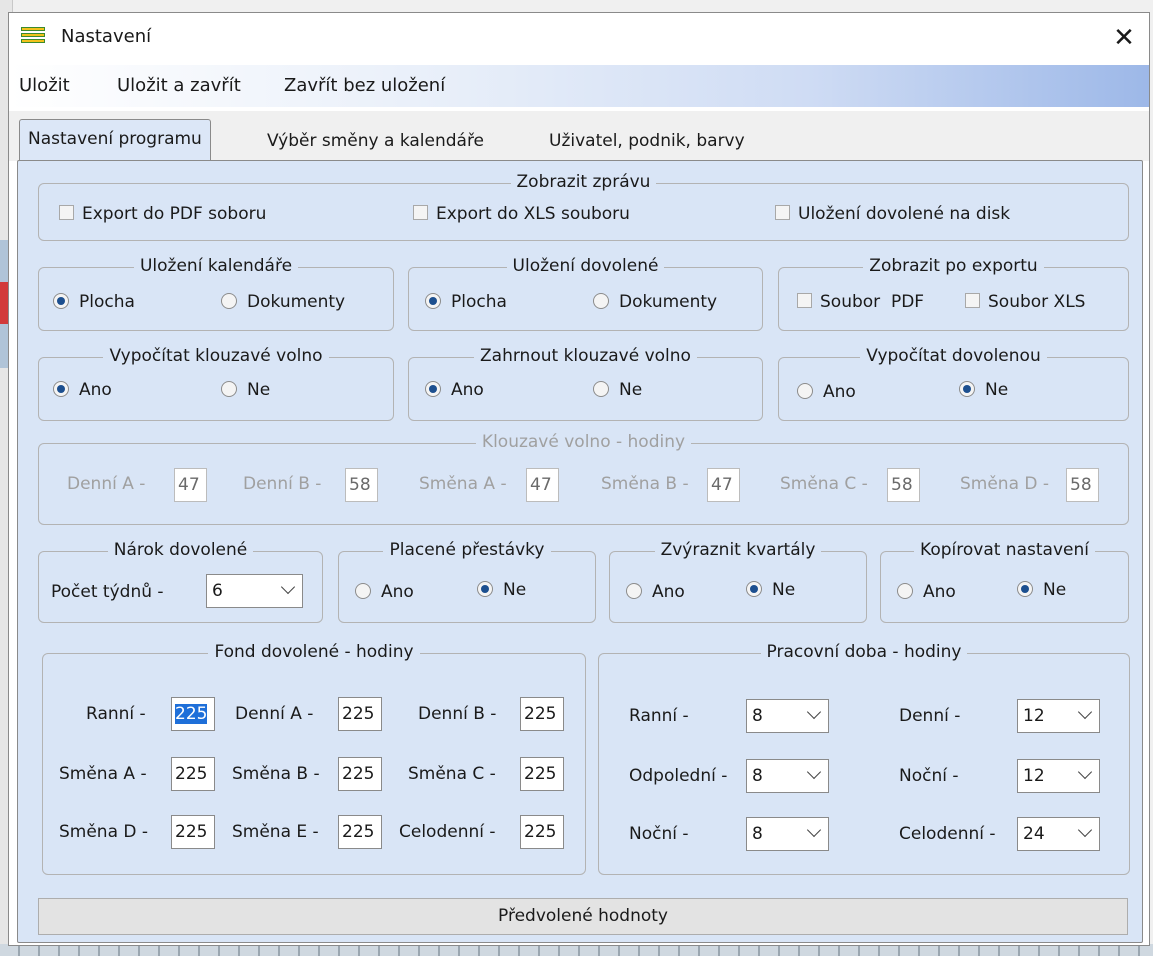 The image size is (1153, 956). I want to click on fund-input-smena-e: 225, so click(360, 832).